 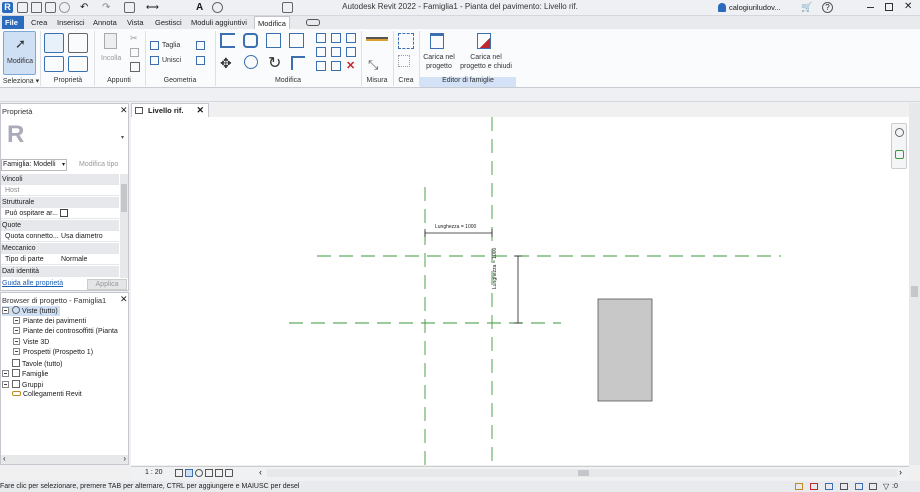 I want to click on category-vincoli: Vincoli, so click(x=60, y=179).